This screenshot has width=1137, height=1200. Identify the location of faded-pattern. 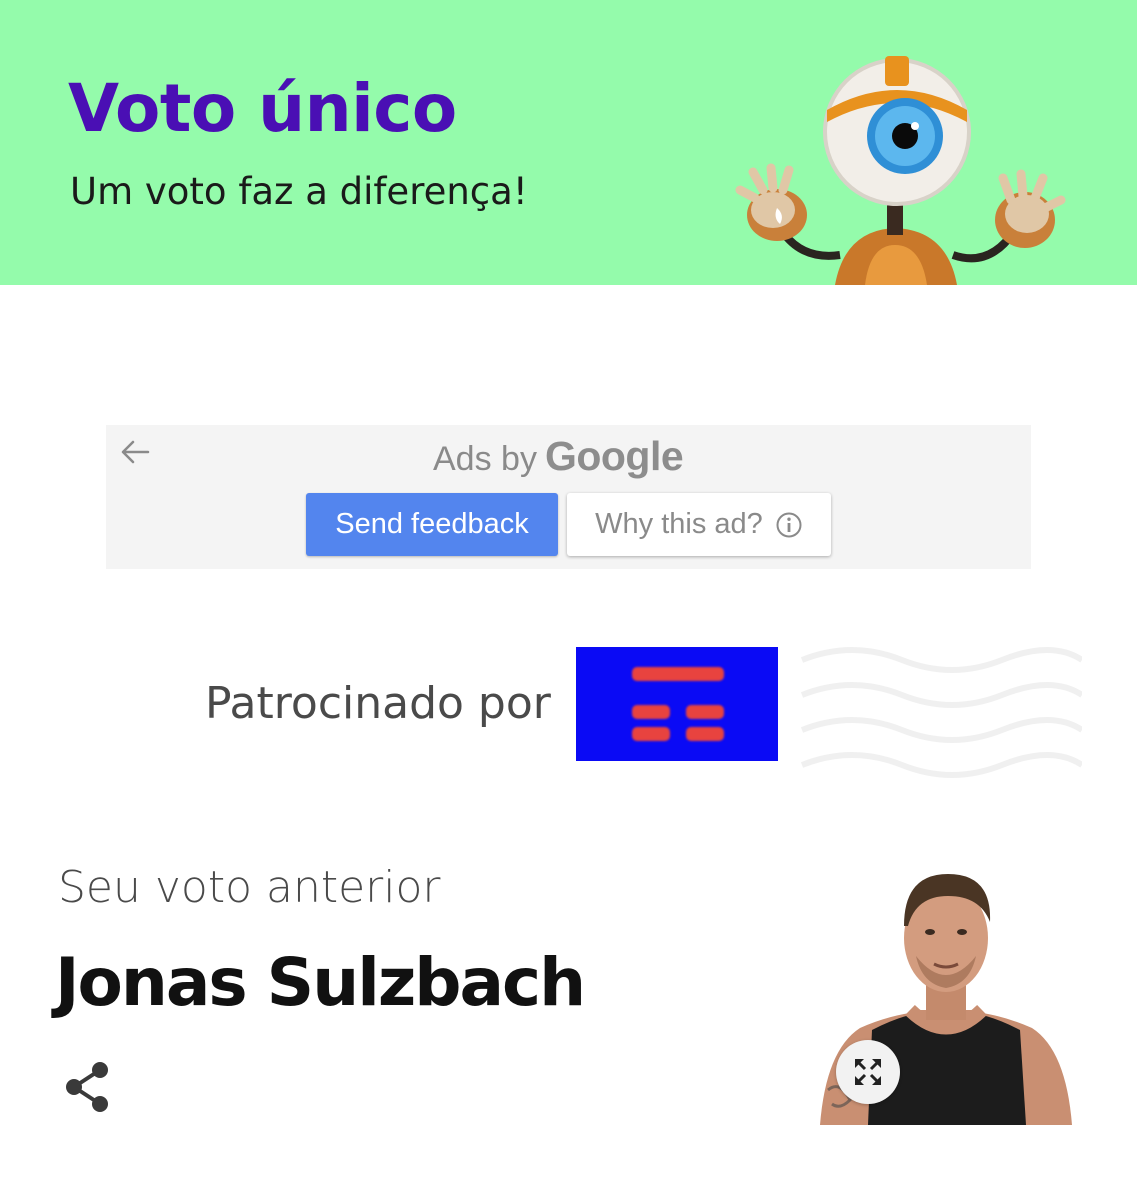
(941, 712).